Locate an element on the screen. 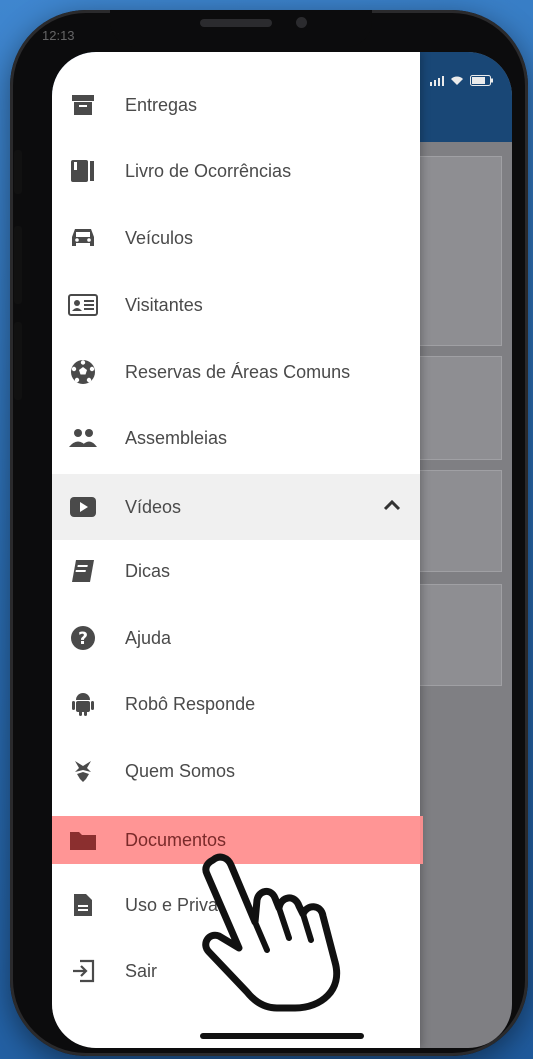 The height and width of the screenshot is (1059, 533). menu-item-label: Livro de Ocorrências is located at coordinates (208, 170).